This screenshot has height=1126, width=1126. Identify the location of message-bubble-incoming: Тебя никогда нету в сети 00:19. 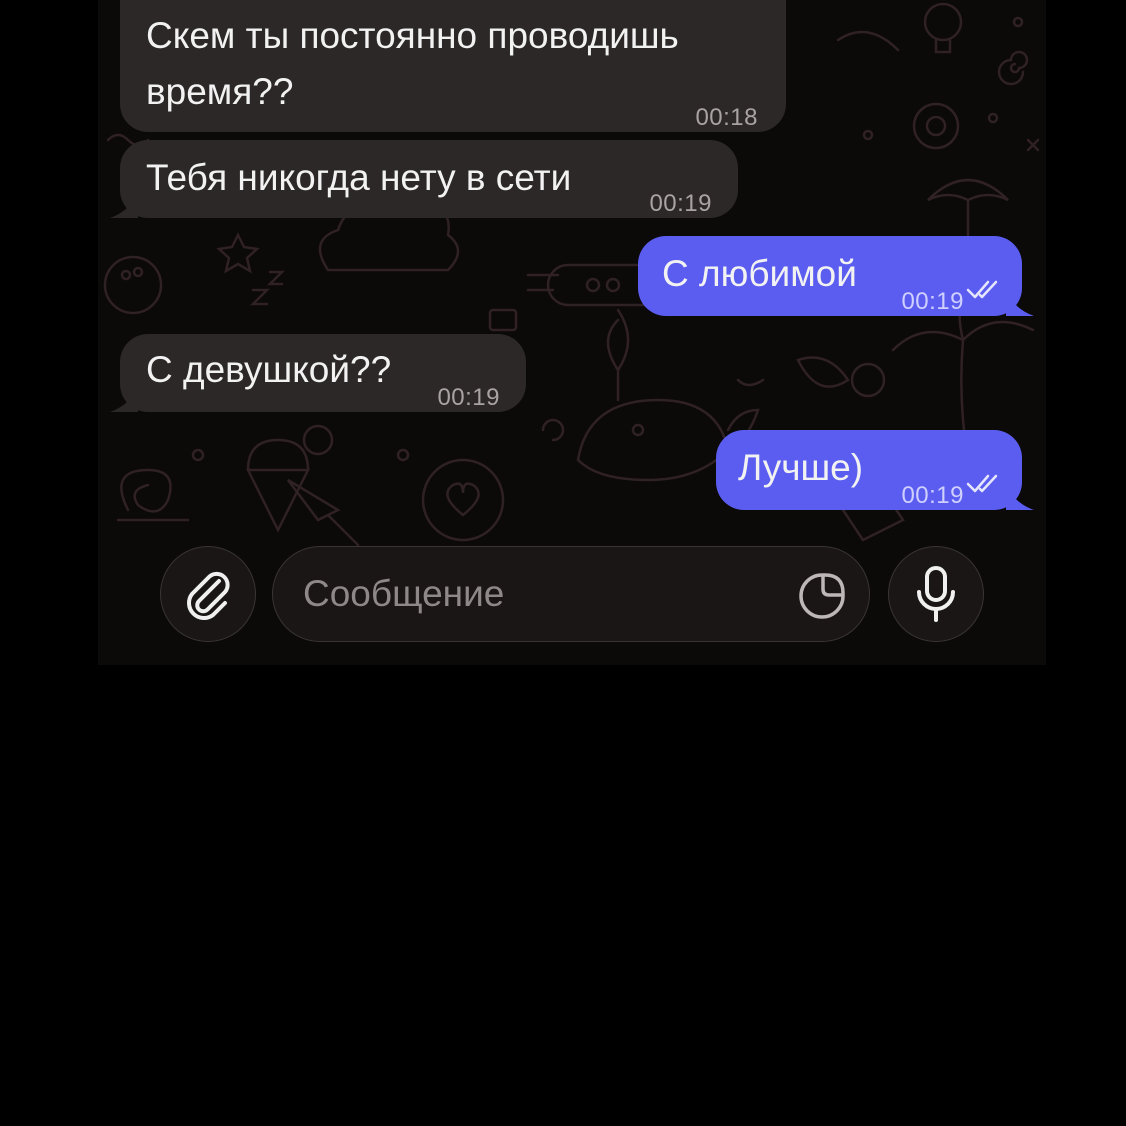
(429, 179).